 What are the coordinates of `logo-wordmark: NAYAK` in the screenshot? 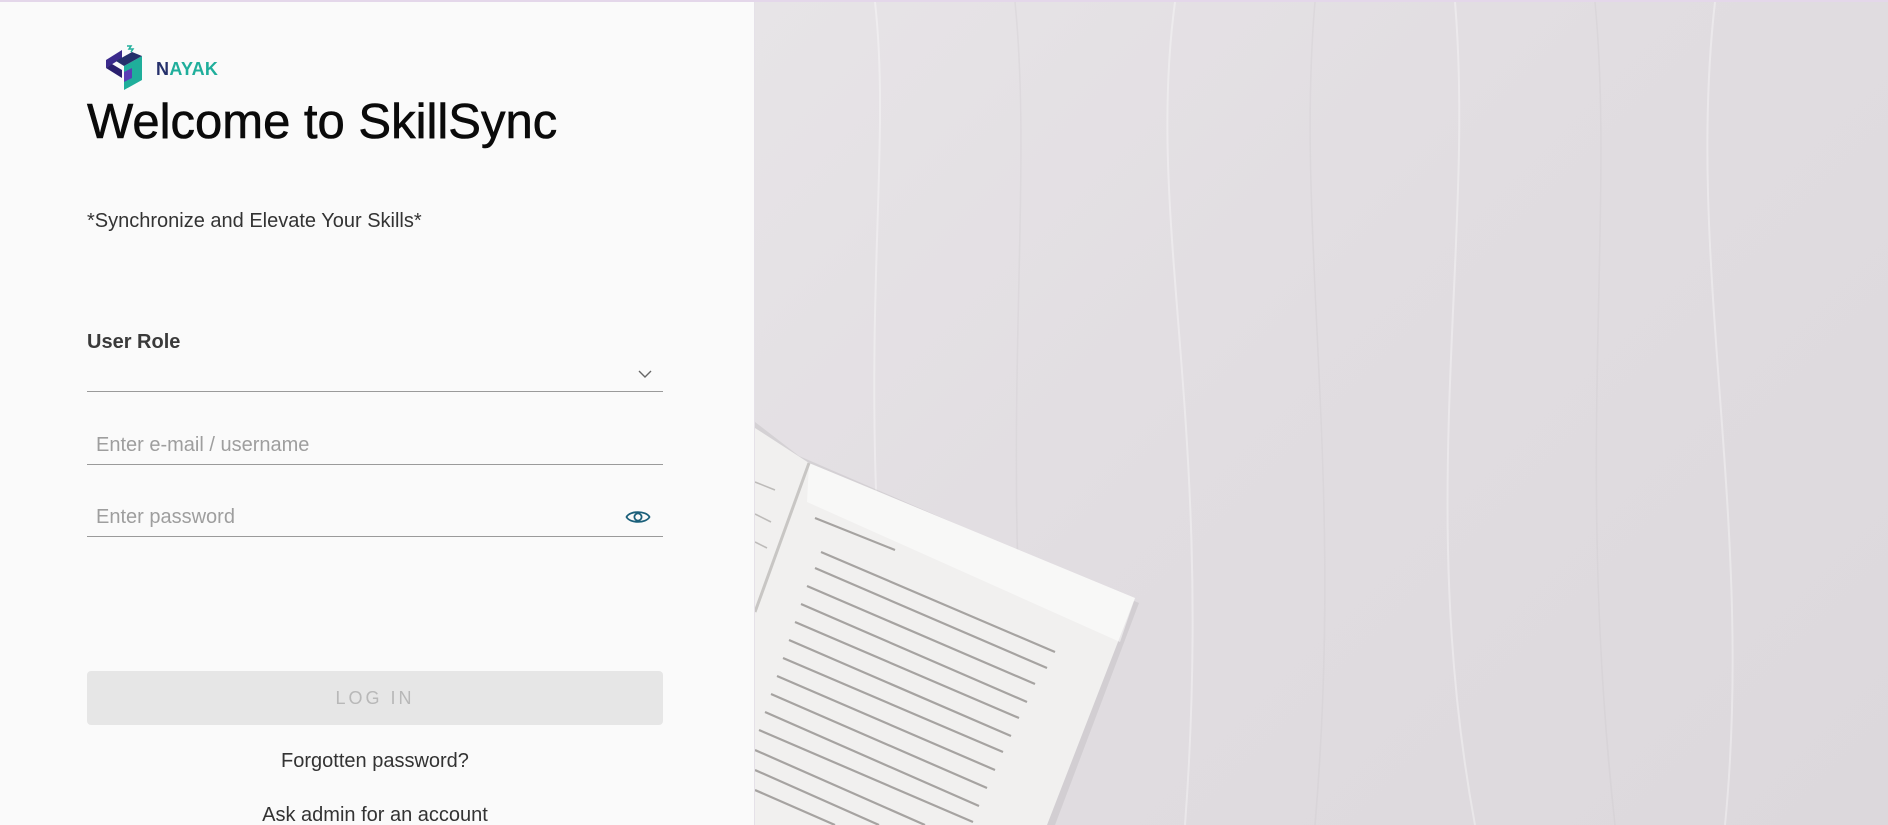 It's located at (187, 69).